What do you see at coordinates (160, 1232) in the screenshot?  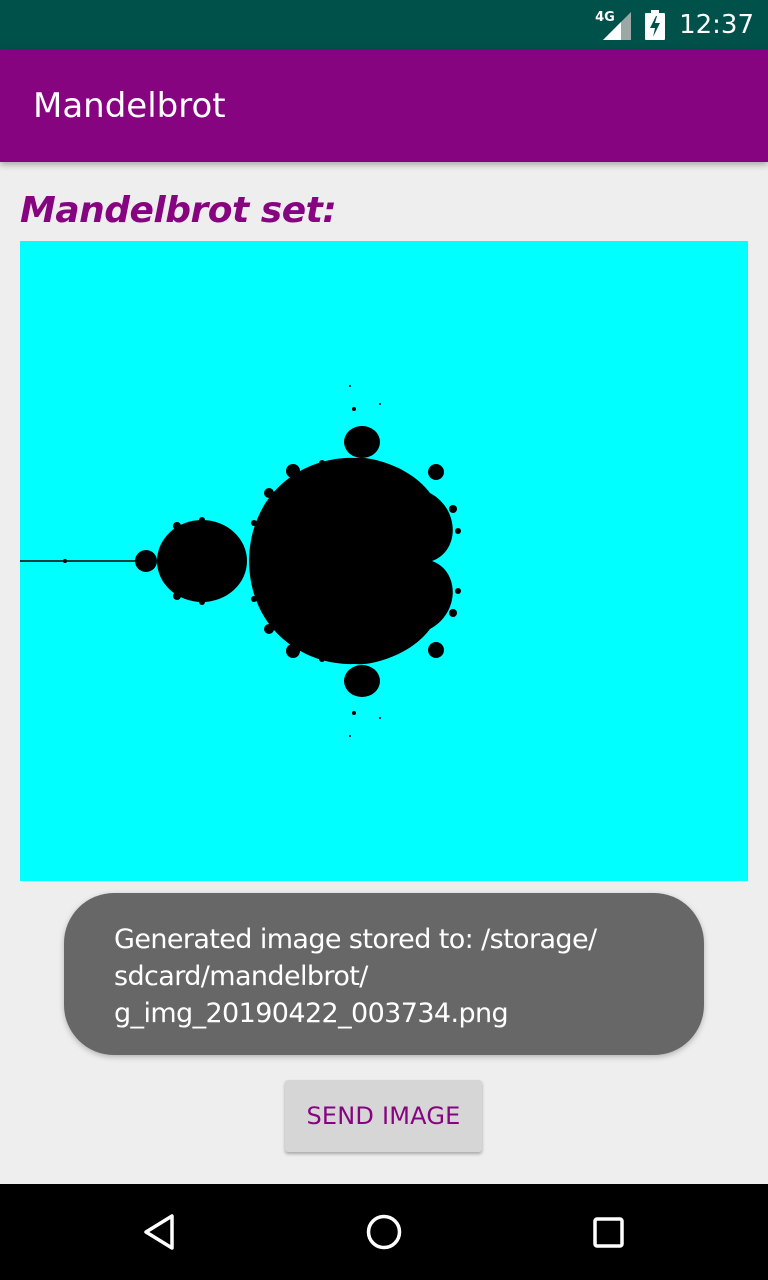 I see `back-icon` at bounding box center [160, 1232].